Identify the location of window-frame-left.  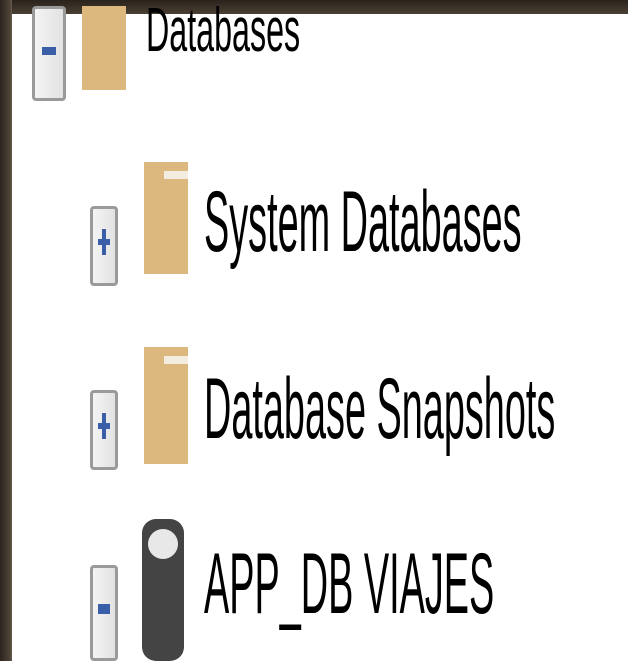
(6, 330).